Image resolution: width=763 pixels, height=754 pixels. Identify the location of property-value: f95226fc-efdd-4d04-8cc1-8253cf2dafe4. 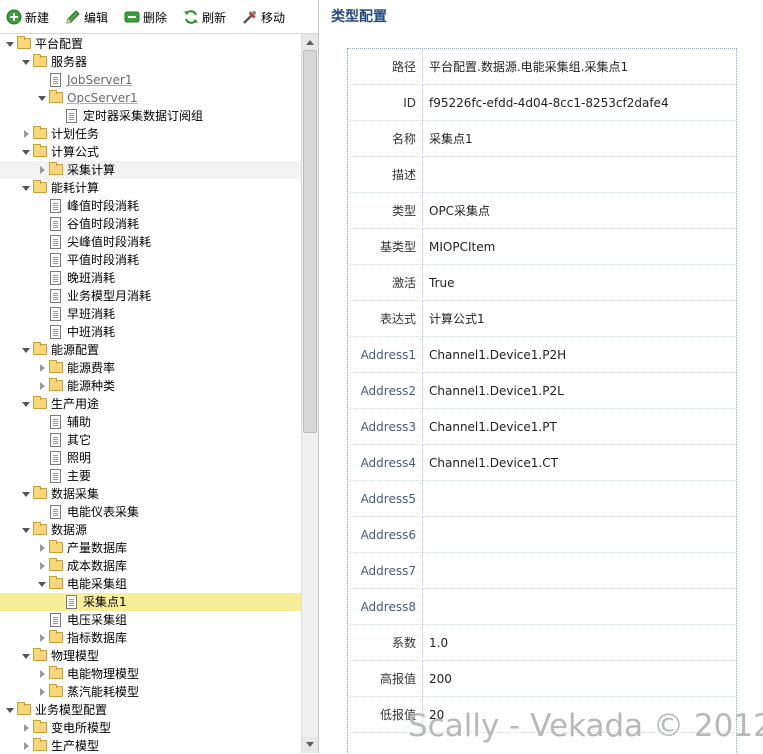
(579, 103).